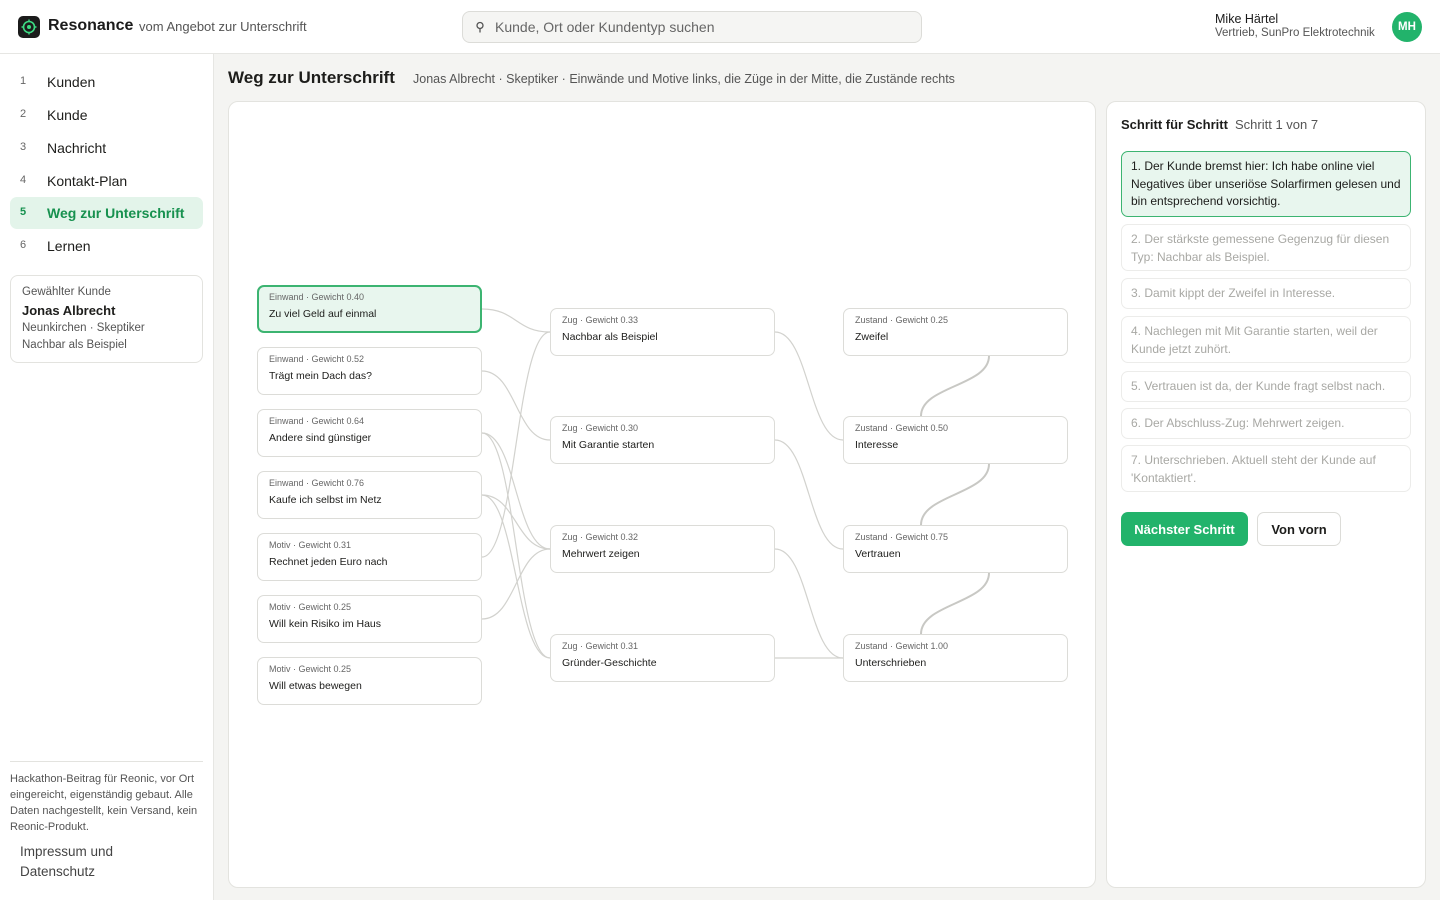 This screenshot has height=900, width=1440. Describe the element at coordinates (662, 440) in the screenshot. I see `graph-node-z2: Zug · Gewicht 0.30 Mit Garantie starten` at that location.